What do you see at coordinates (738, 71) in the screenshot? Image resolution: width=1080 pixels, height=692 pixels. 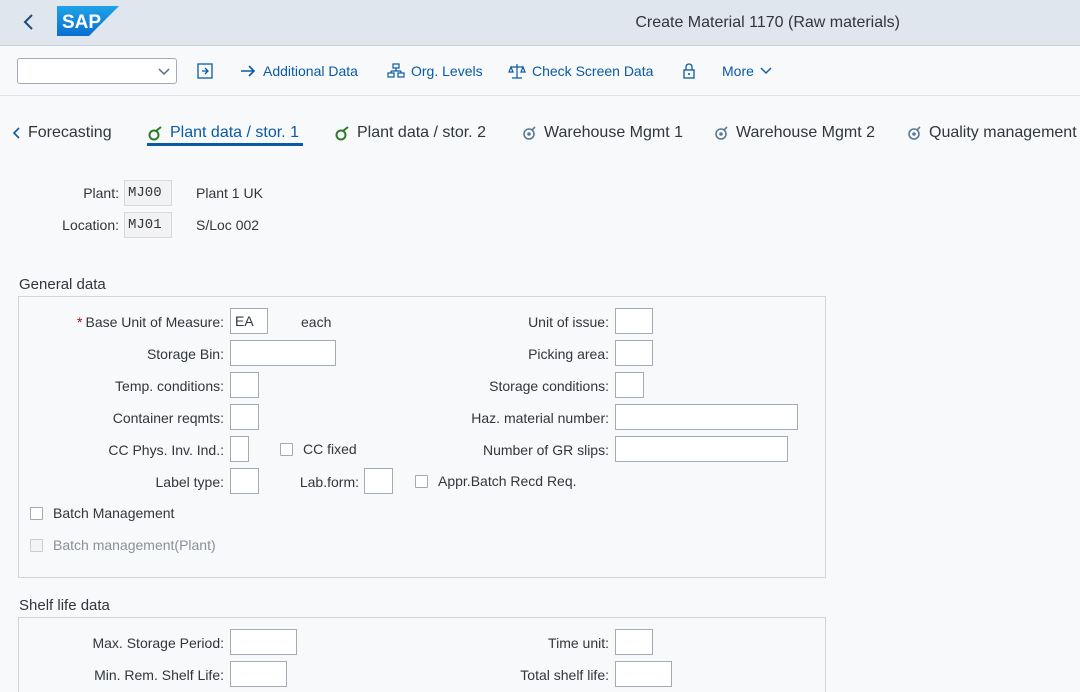 I see `more-label: More` at bounding box center [738, 71].